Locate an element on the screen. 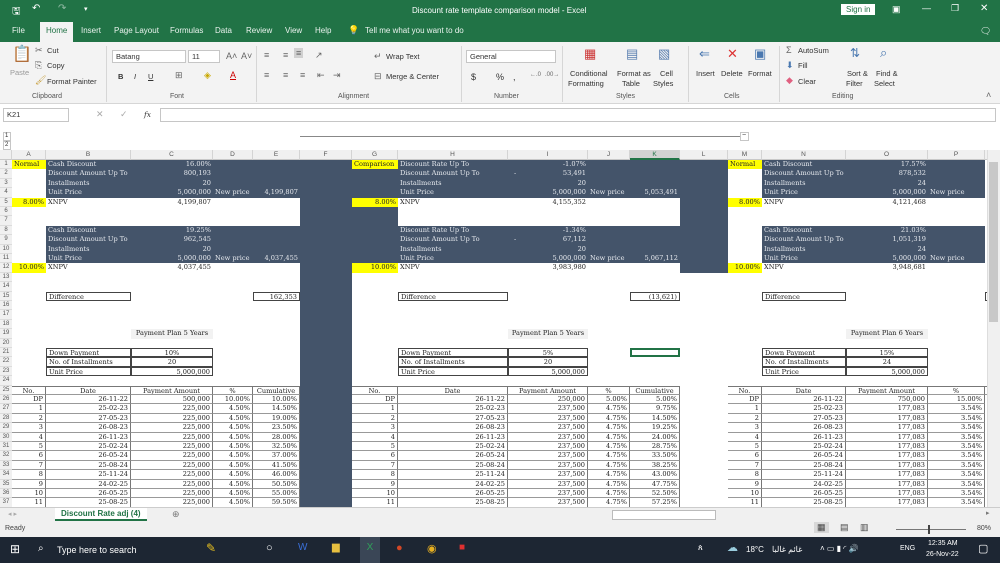 This screenshot has width=1000, height=563. align-left-icon: ≡ is located at coordinates (266, 75).